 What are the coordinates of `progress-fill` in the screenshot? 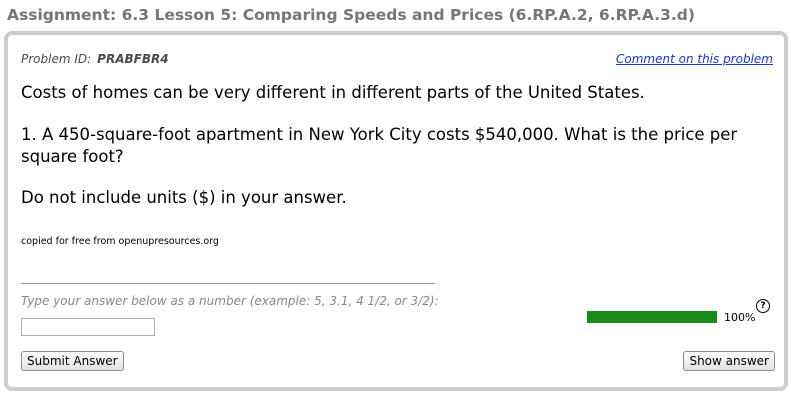 It's located at (652, 317).